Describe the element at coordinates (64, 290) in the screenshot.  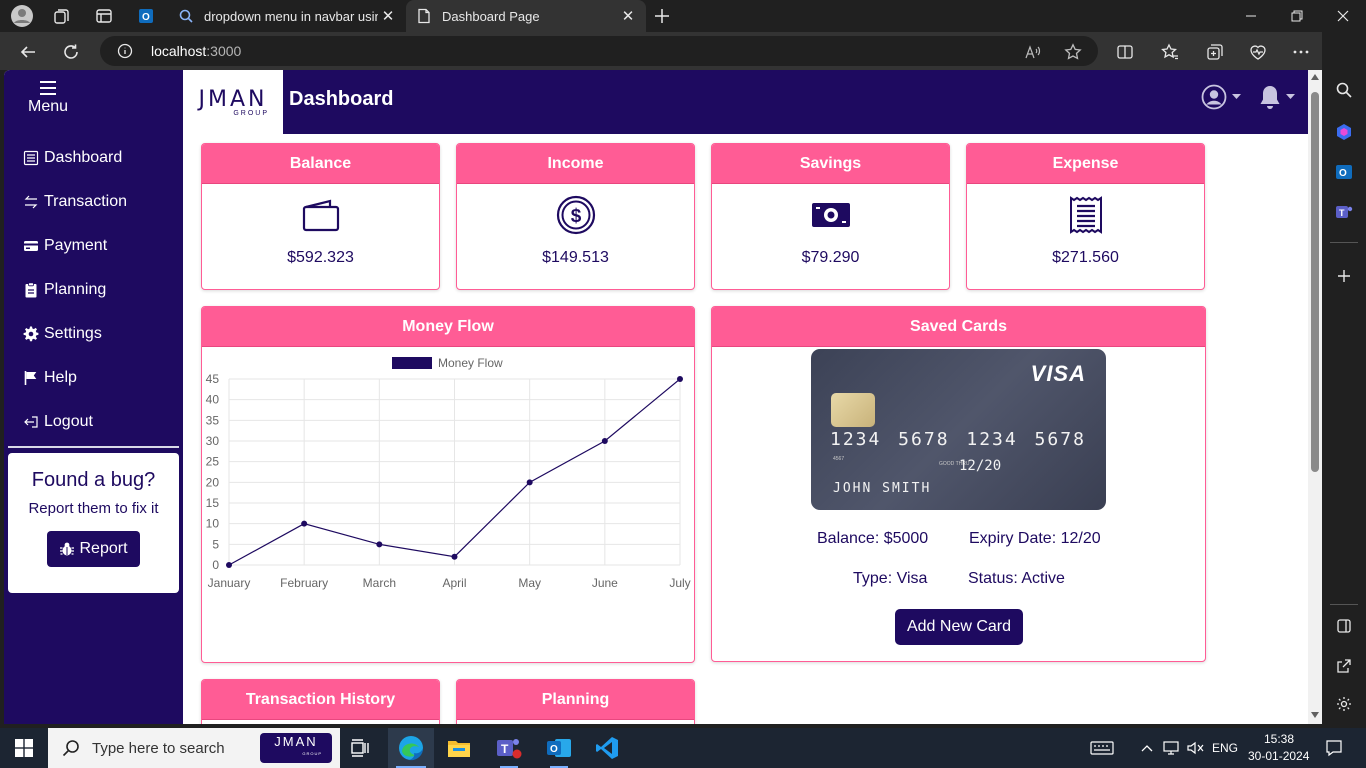
I see `sidebar-item-planning: Planning` at that location.